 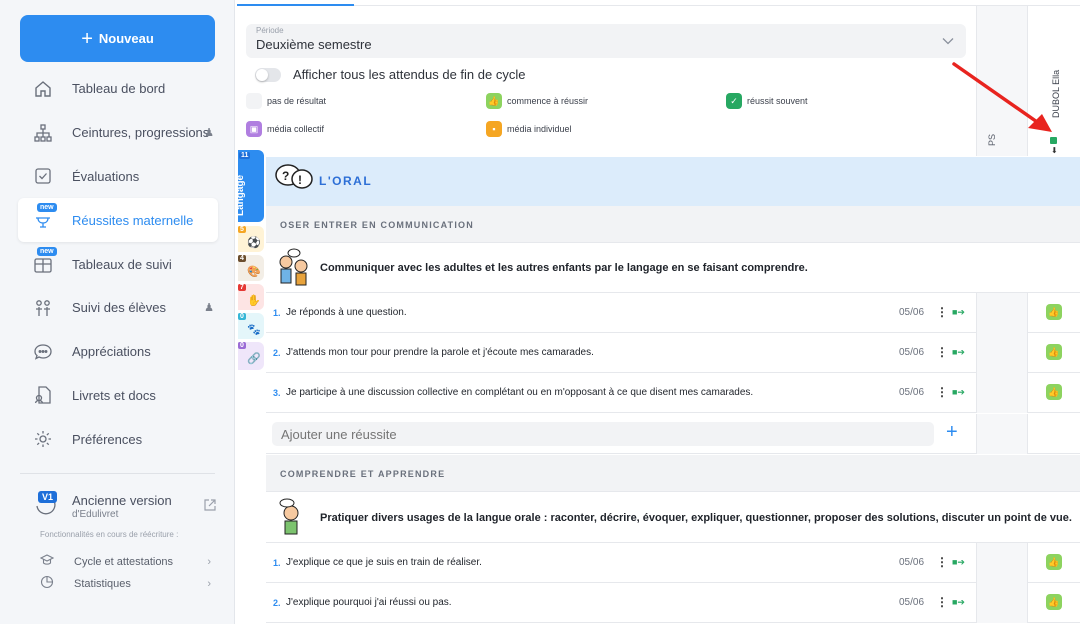 What do you see at coordinates (254, 301) in the screenshot?
I see `hand-icon: ✋` at bounding box center [254, 301].